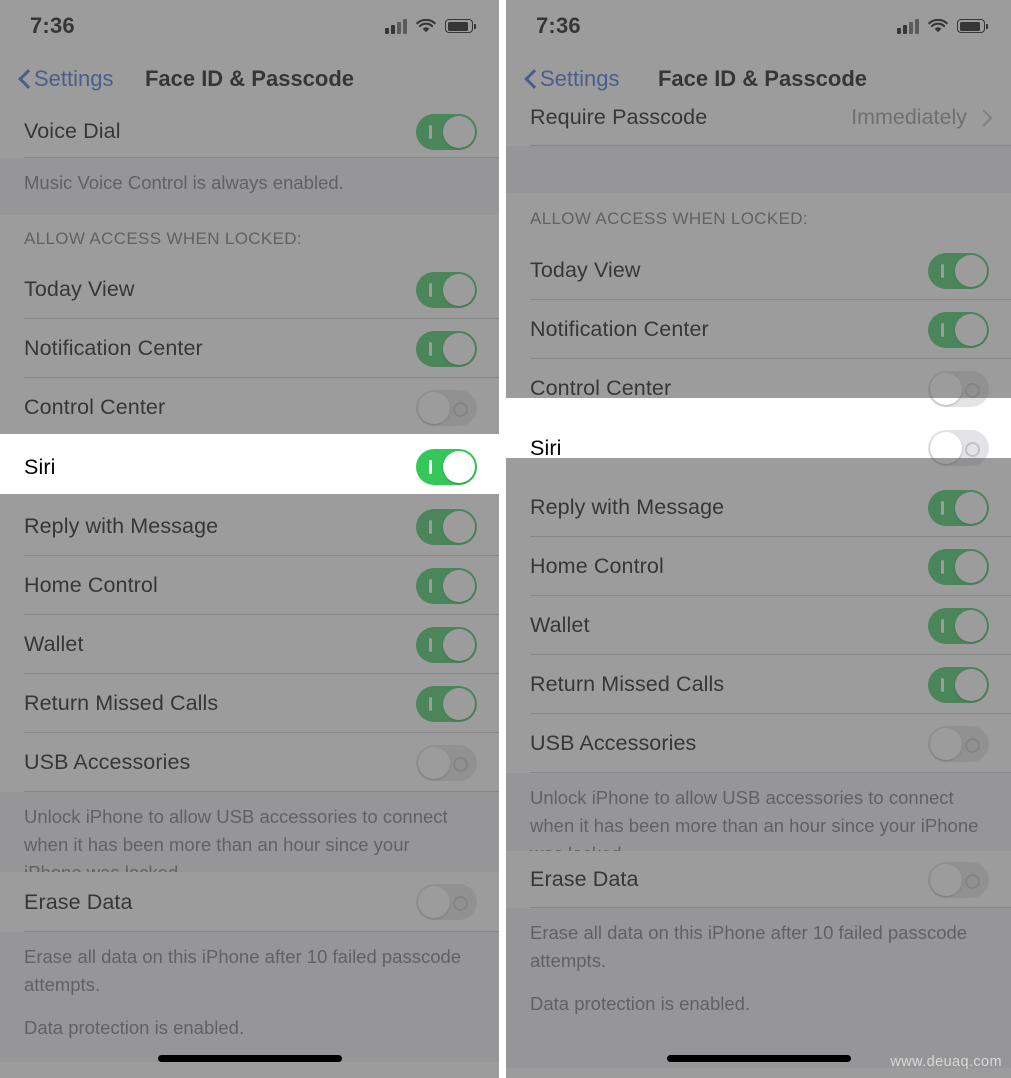 This screenshot has height=1078, width=1011. What do you see at coordinates (758, 169) in the screenshot?
I see `right-section-gap` at bounding box center [758, 169].